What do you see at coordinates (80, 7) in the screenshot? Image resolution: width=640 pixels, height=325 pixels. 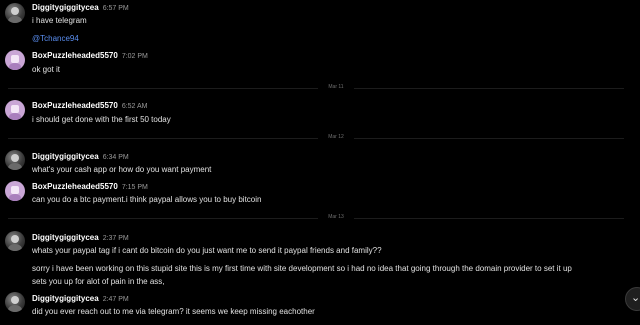 I see `username: Diggitygiggitycea 6:57 PM` at bounding box center [80, 7].